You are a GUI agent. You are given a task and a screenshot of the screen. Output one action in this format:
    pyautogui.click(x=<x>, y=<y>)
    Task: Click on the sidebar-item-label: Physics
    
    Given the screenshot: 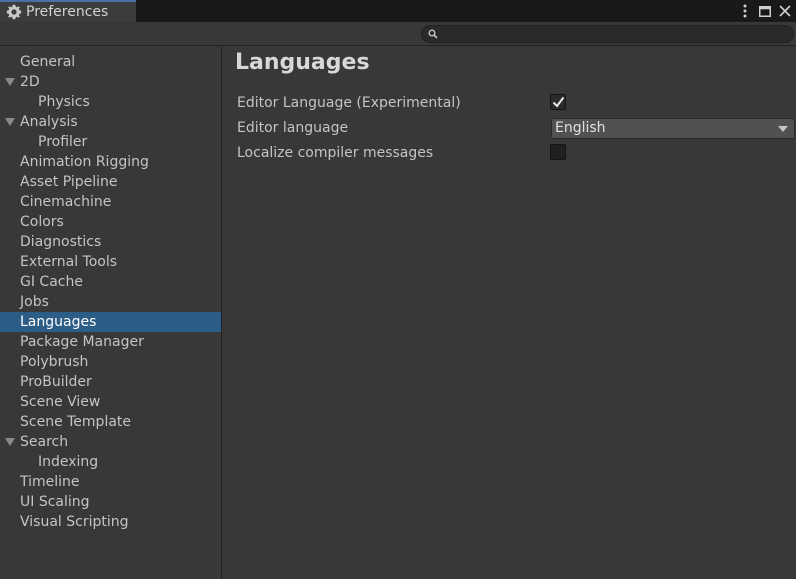 What is the action you would take?
    pyautogui.click(x=64, y=102)
    